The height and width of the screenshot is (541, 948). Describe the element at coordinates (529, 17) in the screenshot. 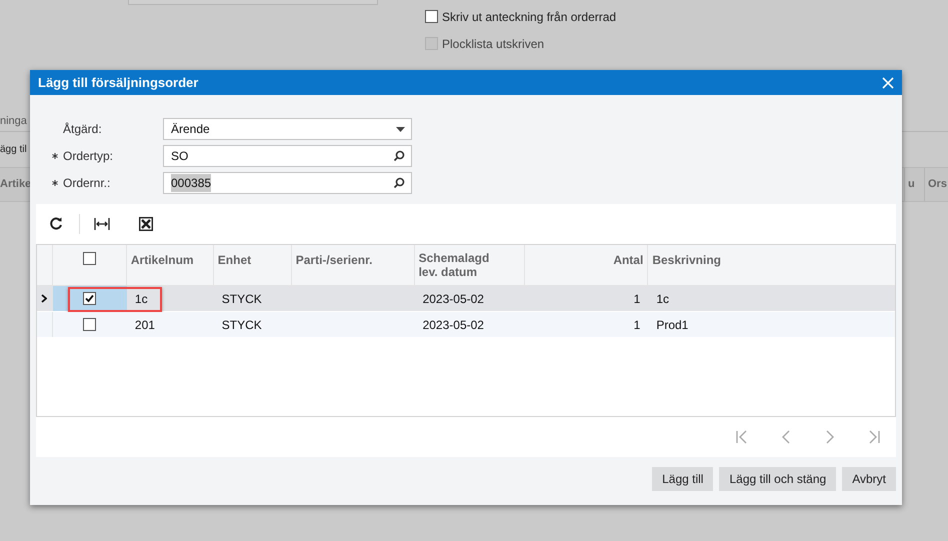

I see `checkbox-label: Skriv ut anteckning från orderrad` at that location.